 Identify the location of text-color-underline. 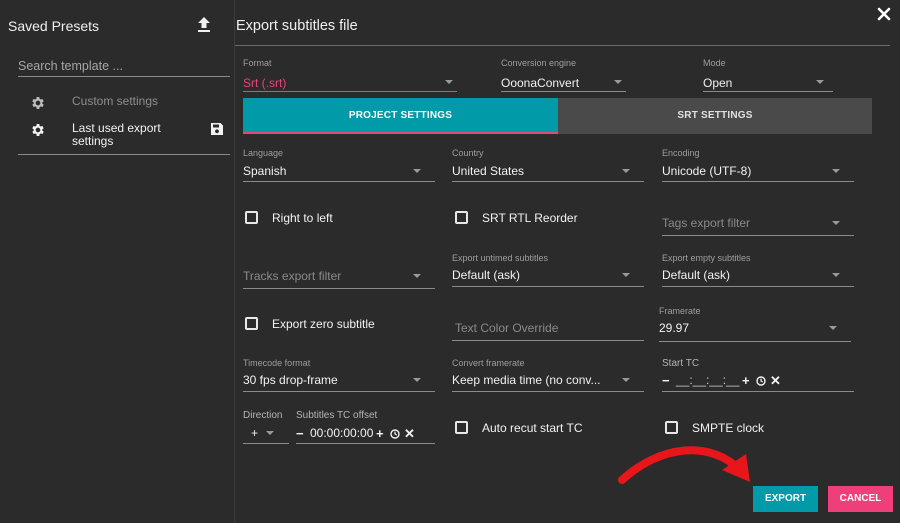
(548, 340).